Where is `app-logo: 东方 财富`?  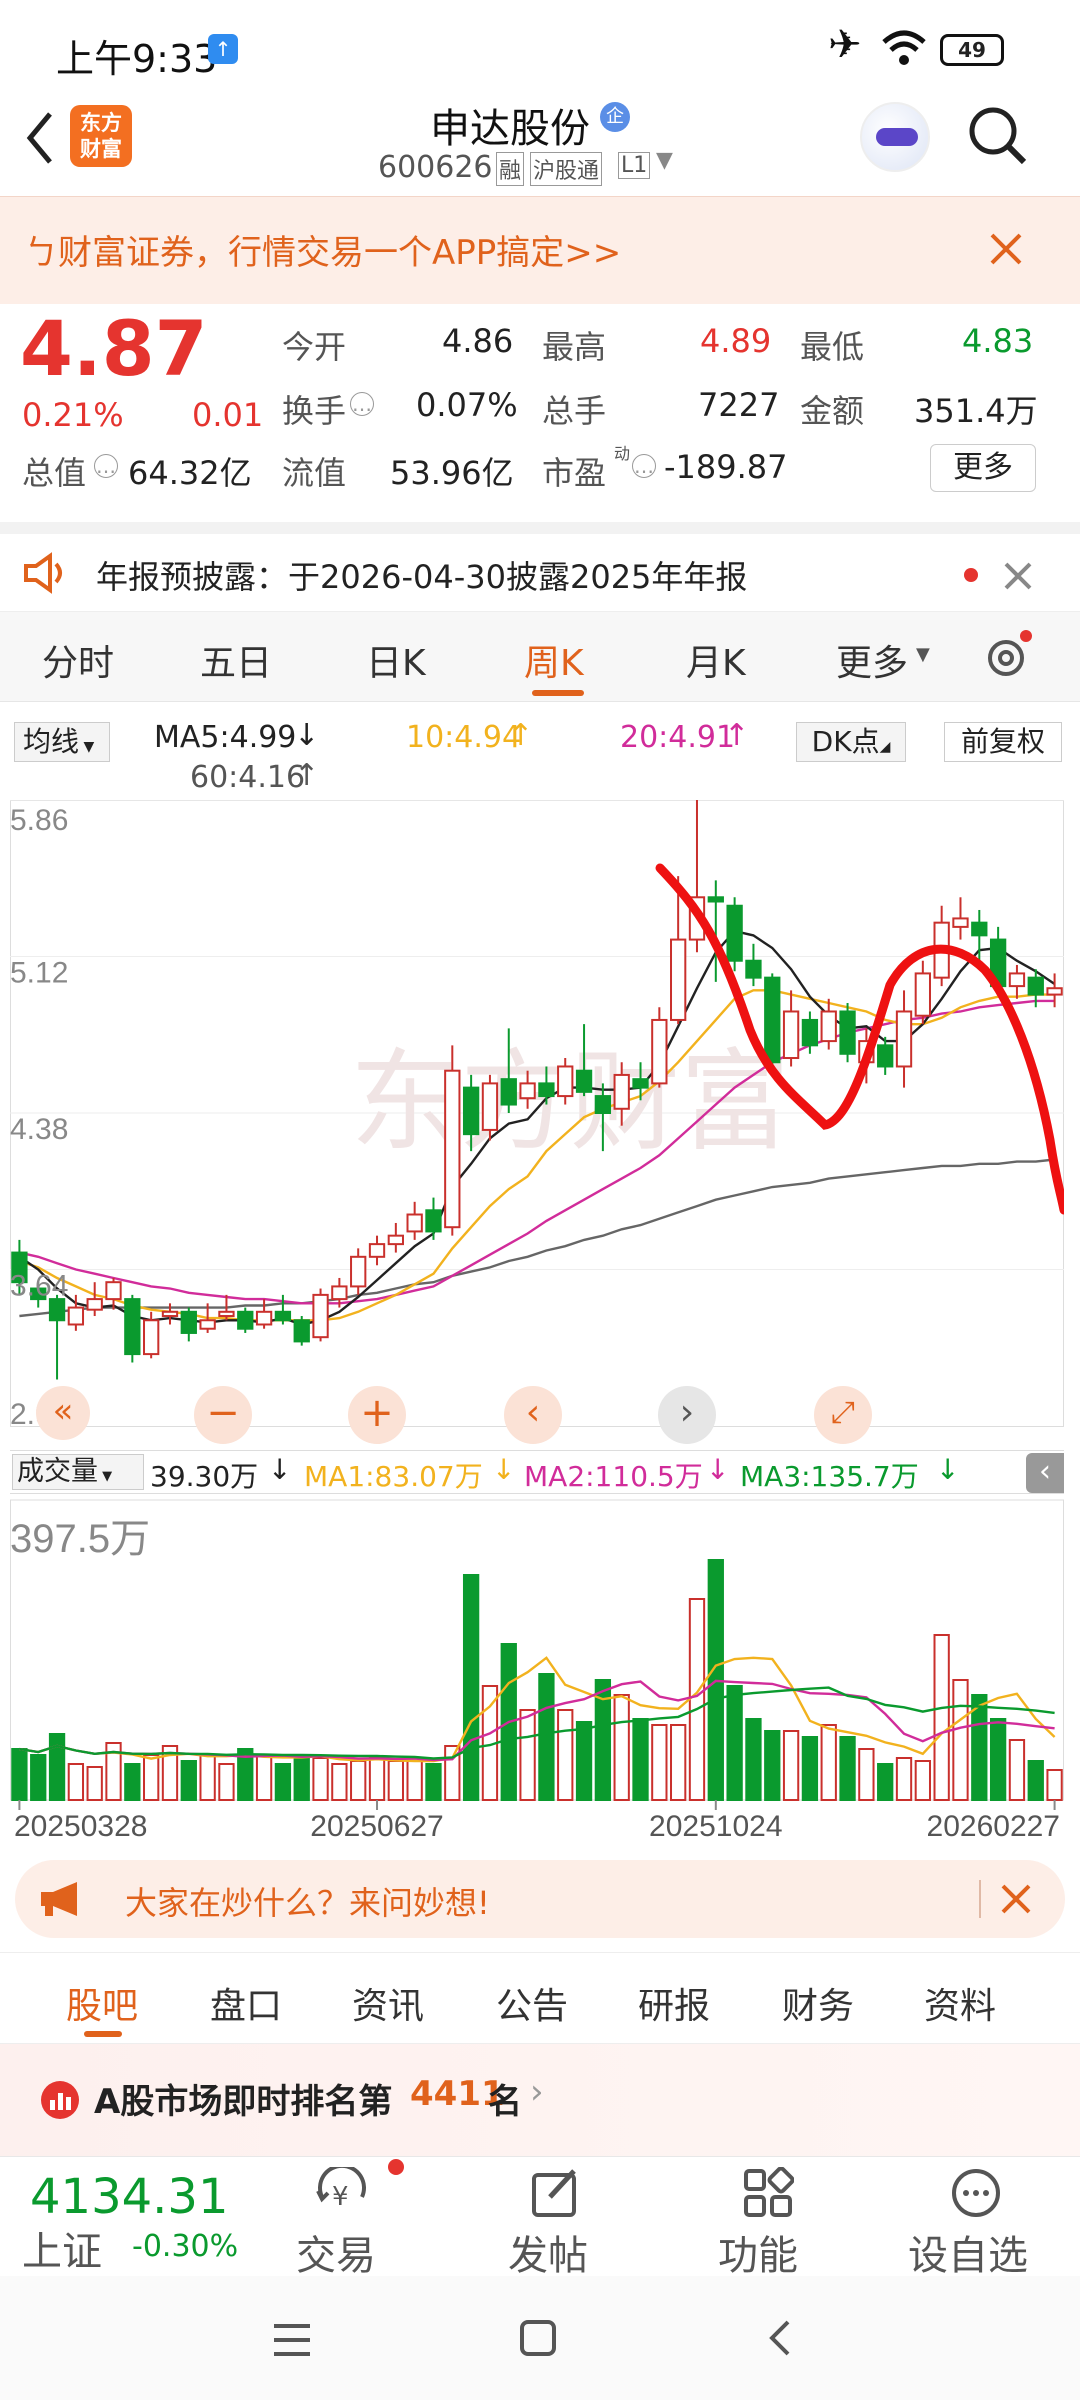
app-logo: 东方 财富 is located at coordinates (101, 136).